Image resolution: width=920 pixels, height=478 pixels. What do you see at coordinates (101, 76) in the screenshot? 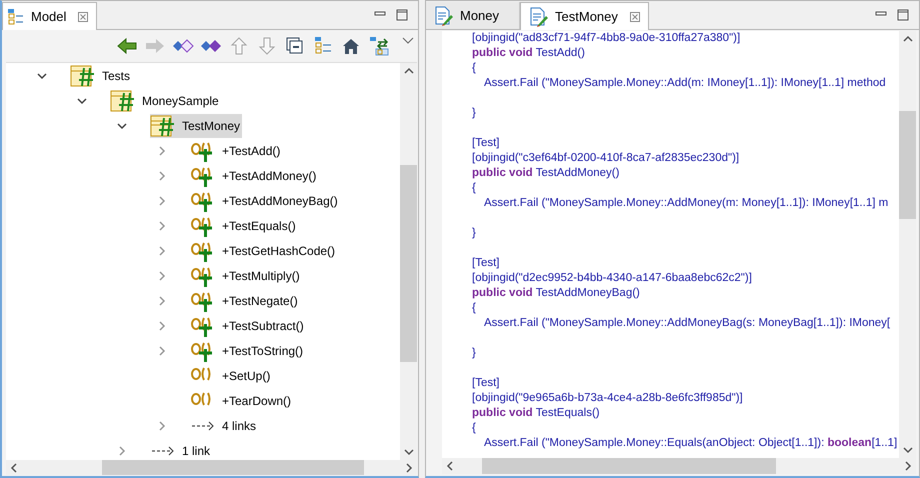
I see `tree-item: Tests` at bounding box center [101, 76].